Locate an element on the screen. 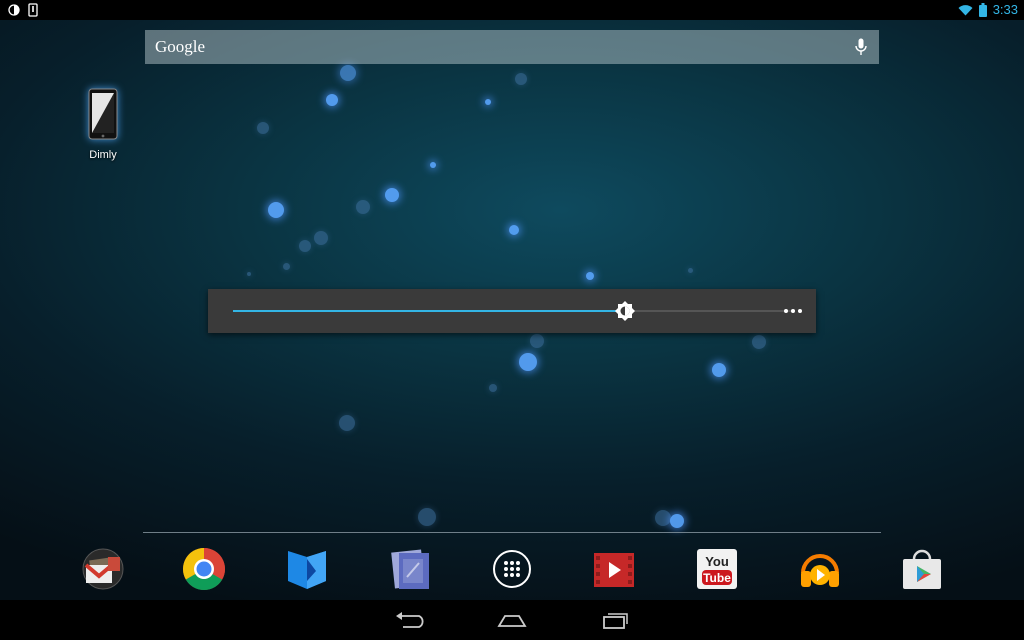 This screenshot has width=1024, height=640. overflow-menu-icon is located at coordinates (793, 311).